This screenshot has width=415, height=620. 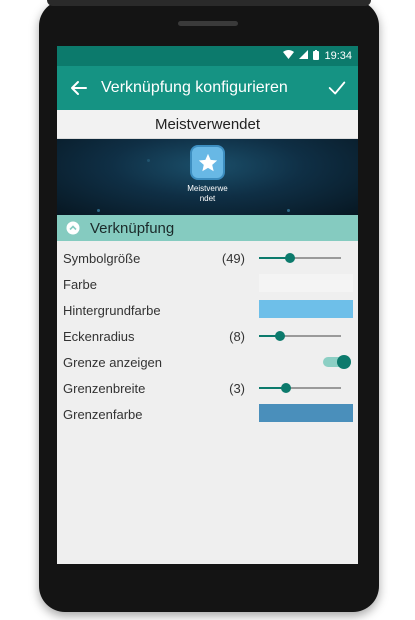 I want to click on border-width-slider, so click(x=300, y=388).